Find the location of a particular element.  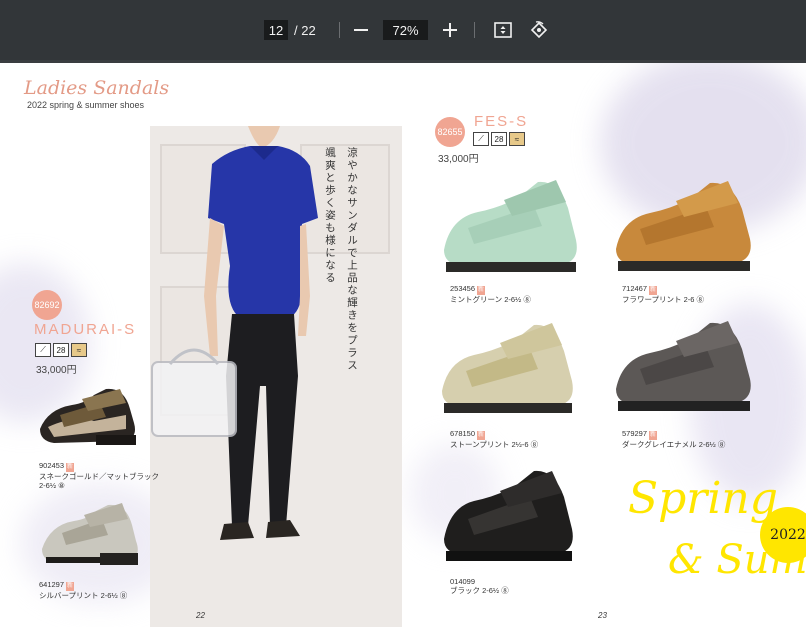

variant-desc: ブラック 2-6½ ⑧ is located at coordinates (479, 590).